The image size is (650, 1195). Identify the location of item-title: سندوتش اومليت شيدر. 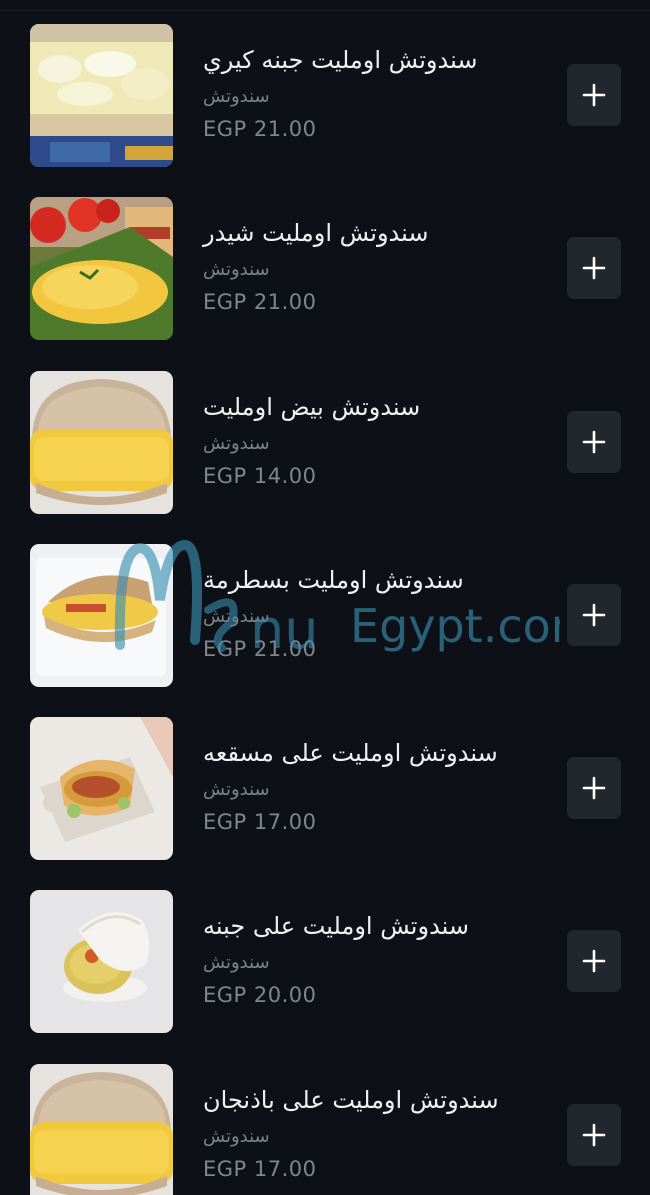
(316, 233).